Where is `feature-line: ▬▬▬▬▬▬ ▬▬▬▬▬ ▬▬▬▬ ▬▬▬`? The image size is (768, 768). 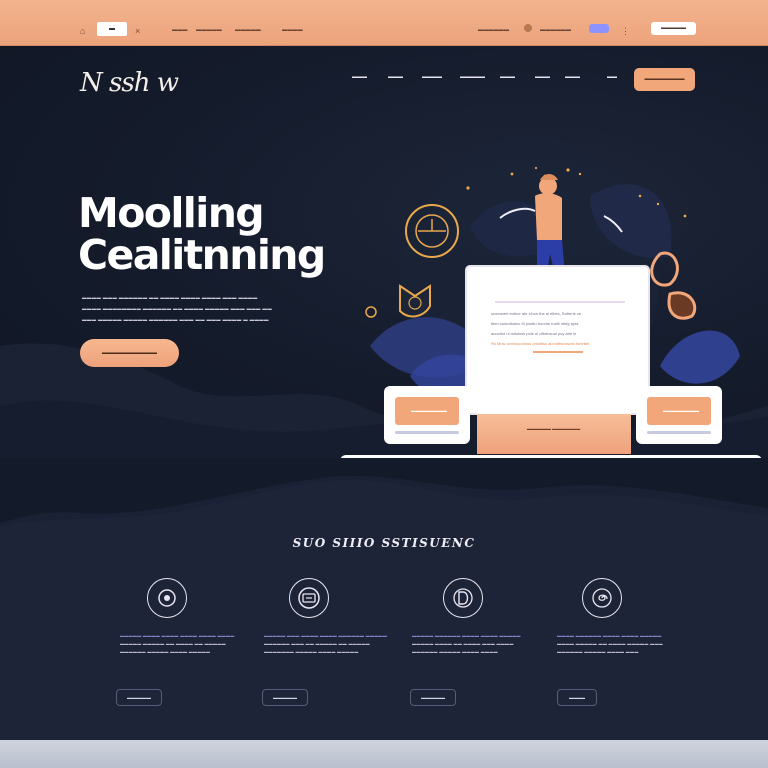
feature-line: ▬▬▬▬▬▬ ▬▬▬▬▬ ▬▬▬▬ ▬▬▬ is located at coordinates (598, 651).